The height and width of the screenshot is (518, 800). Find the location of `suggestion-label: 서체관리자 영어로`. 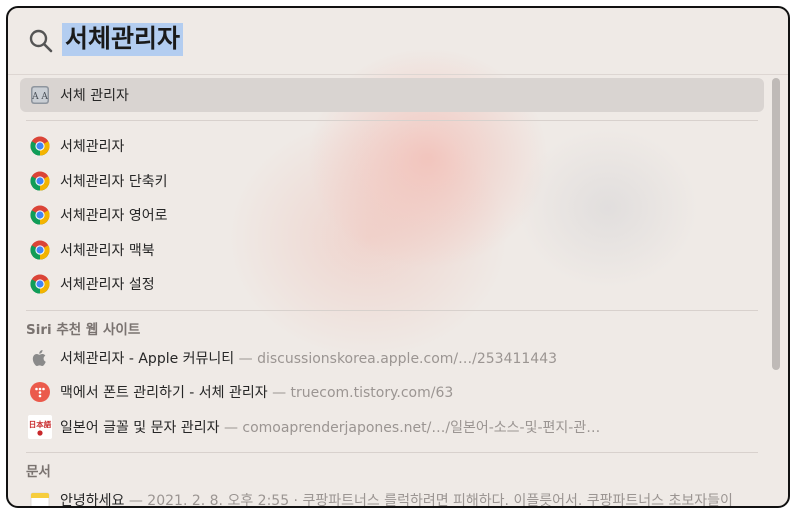

suggestion-label: 서체관리자 영어로 is located at coordinates (114, 216).